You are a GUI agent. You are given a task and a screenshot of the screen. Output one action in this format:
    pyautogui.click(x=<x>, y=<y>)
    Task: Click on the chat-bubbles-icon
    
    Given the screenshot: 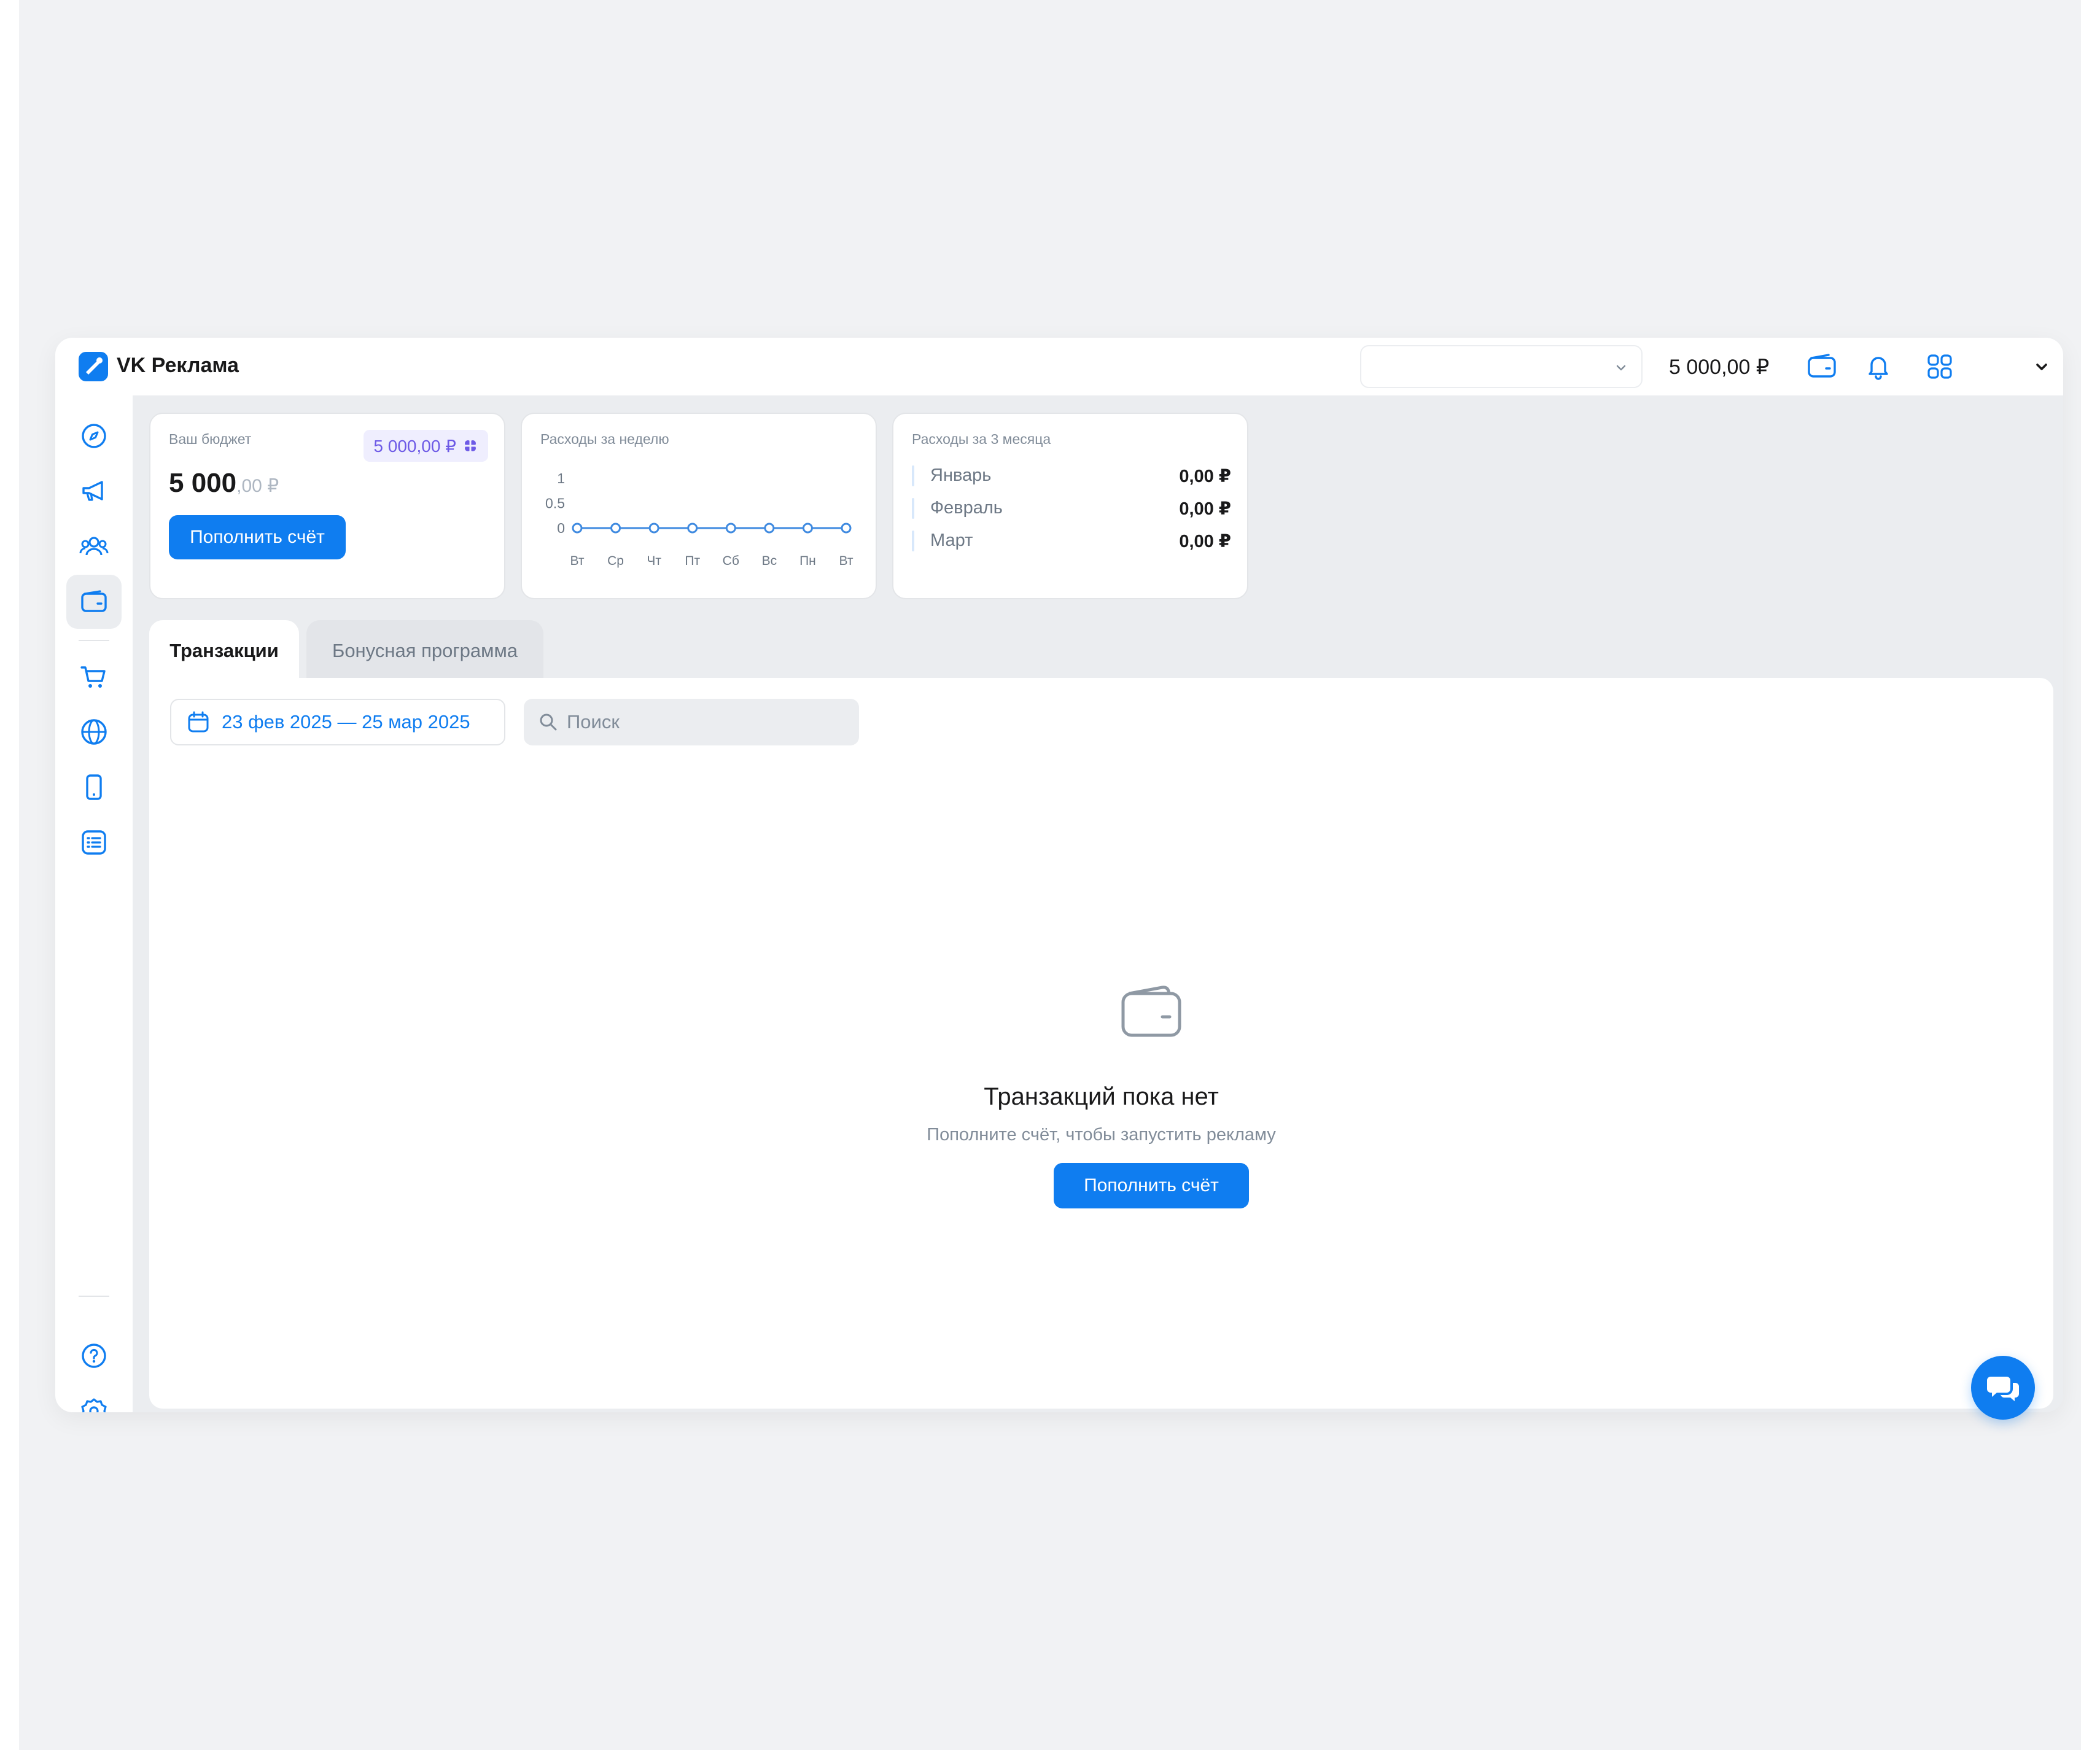 What is the action you would take?
    pyautogui.click(x=2003, y=1389)
    